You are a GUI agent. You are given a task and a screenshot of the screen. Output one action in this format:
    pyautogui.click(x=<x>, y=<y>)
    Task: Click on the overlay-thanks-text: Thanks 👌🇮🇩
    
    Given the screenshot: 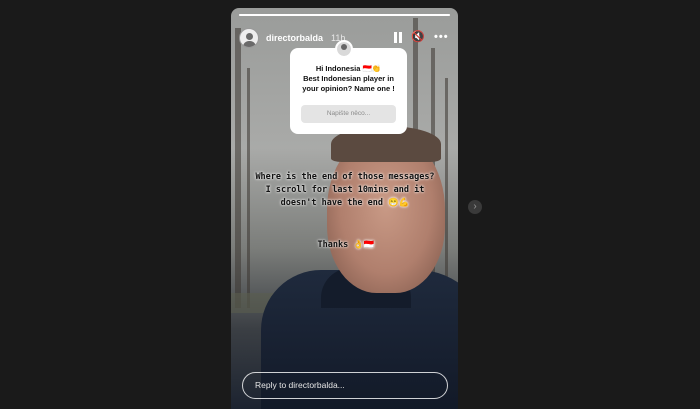 What is the action you would take?
    pyautogui.click(x=346, y=245)
    